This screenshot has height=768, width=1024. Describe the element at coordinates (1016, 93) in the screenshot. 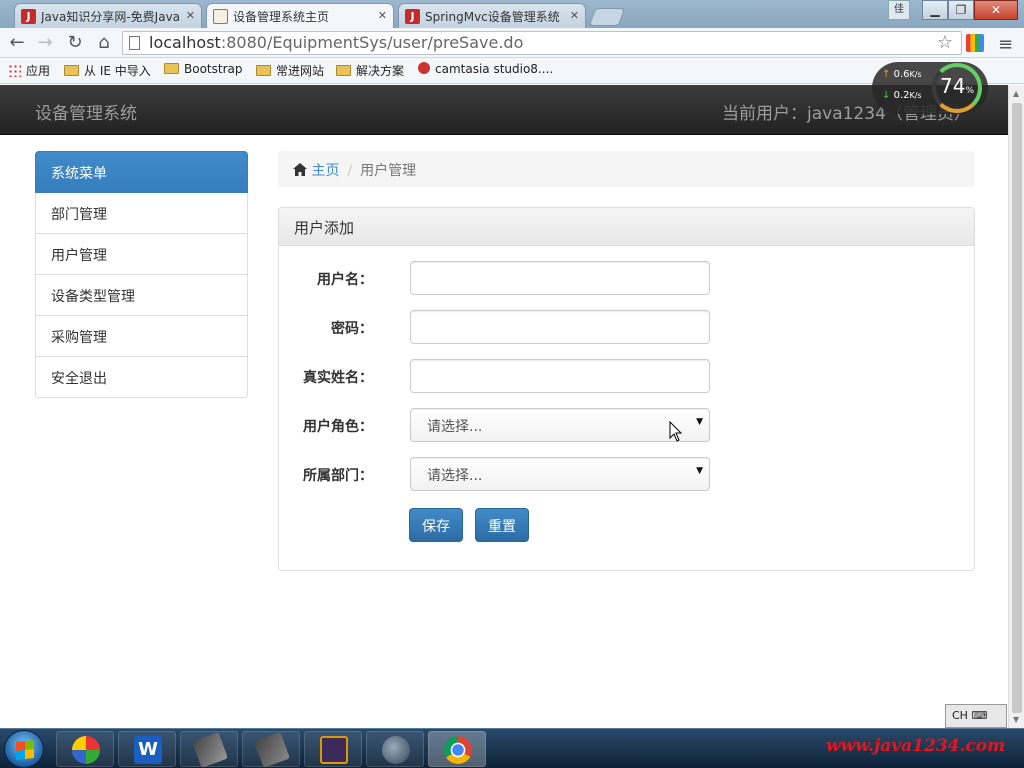

I see `scroll-up-arrow-icon: ▲` at that location.